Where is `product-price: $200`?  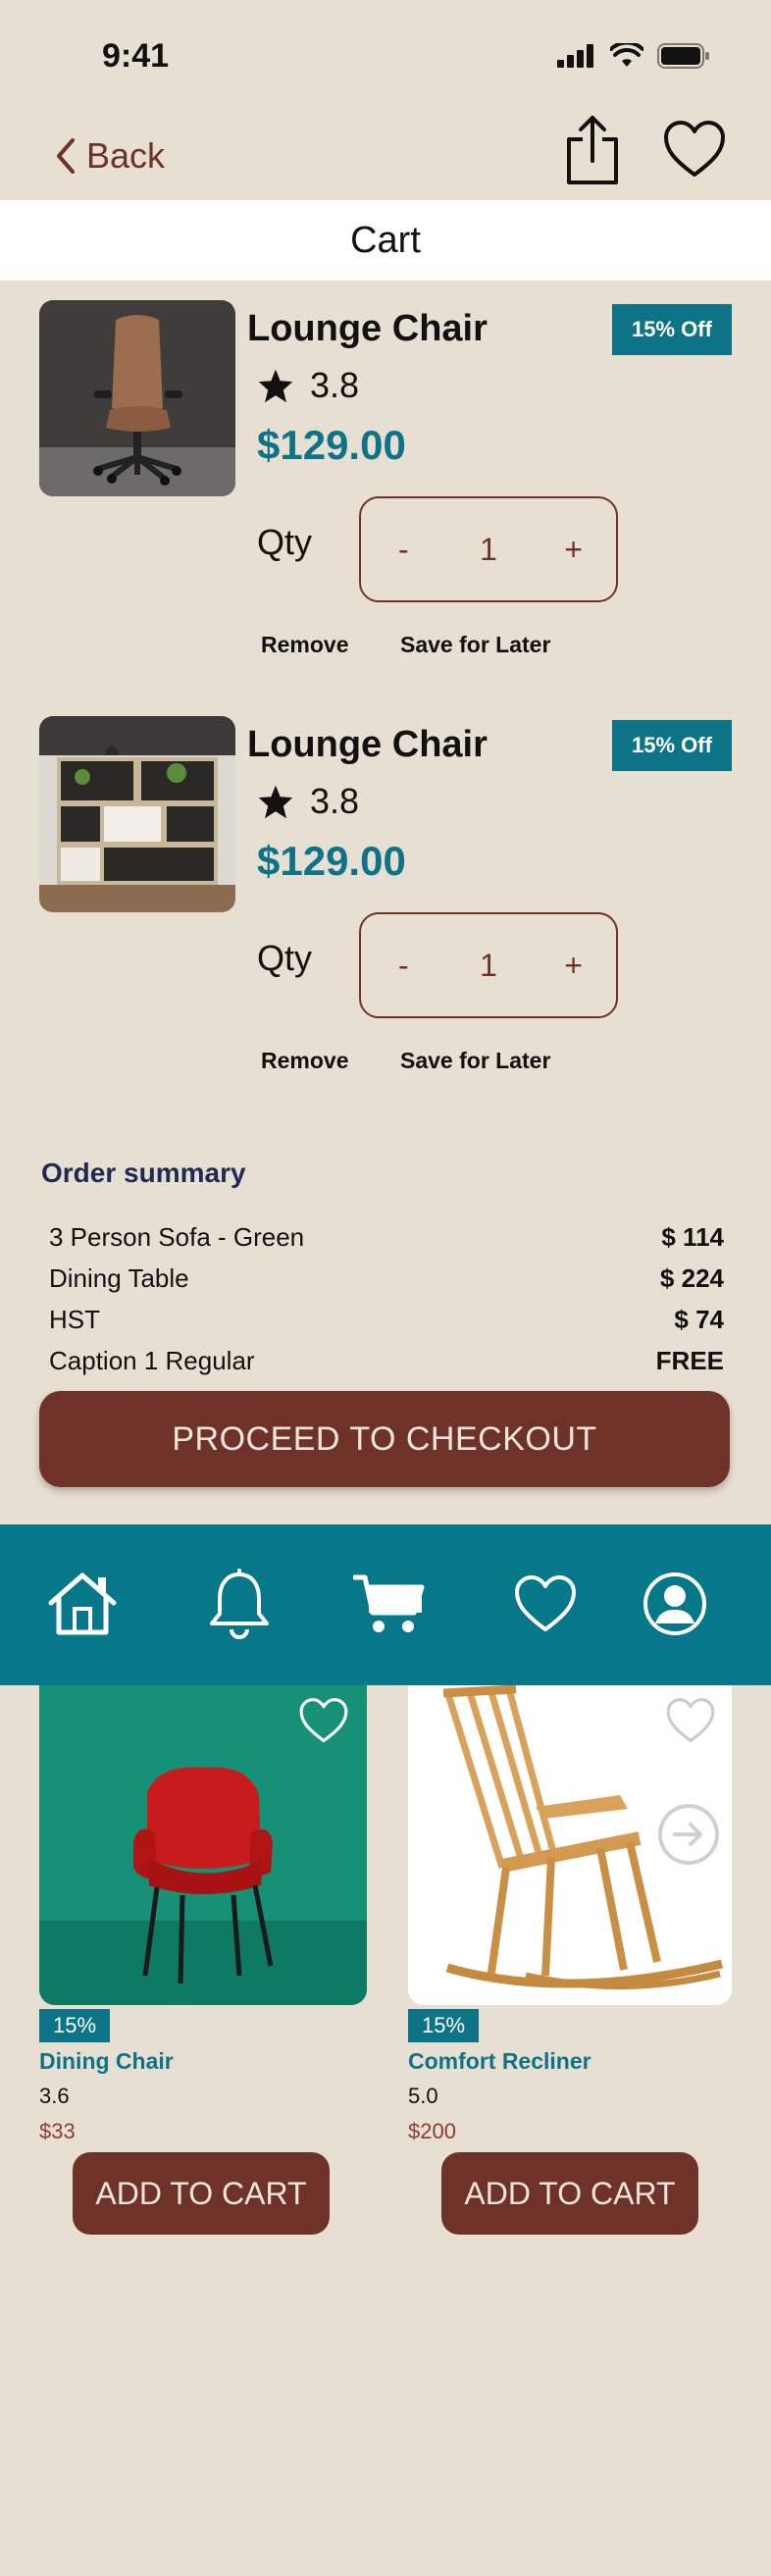
product-price: $200 is located at coordinates (432, 2131).